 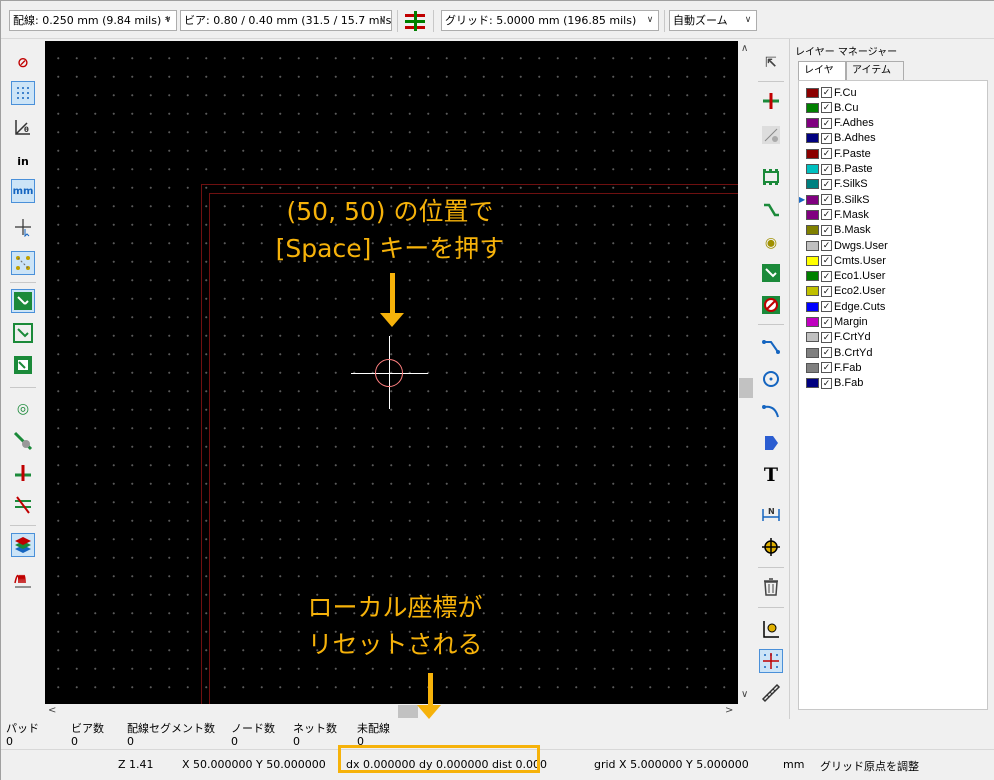 I want to click on layer-row: ✓ Eco1.User, so click(x=845, y=276).